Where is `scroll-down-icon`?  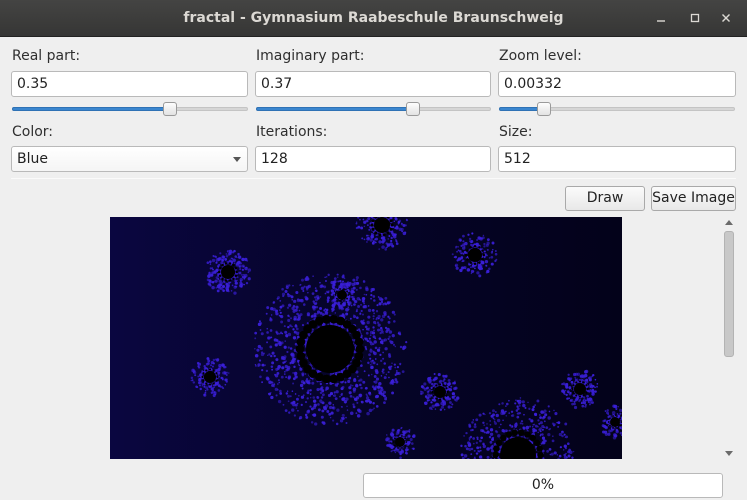 scroll-down-icon is located at coordinates (729, 453).